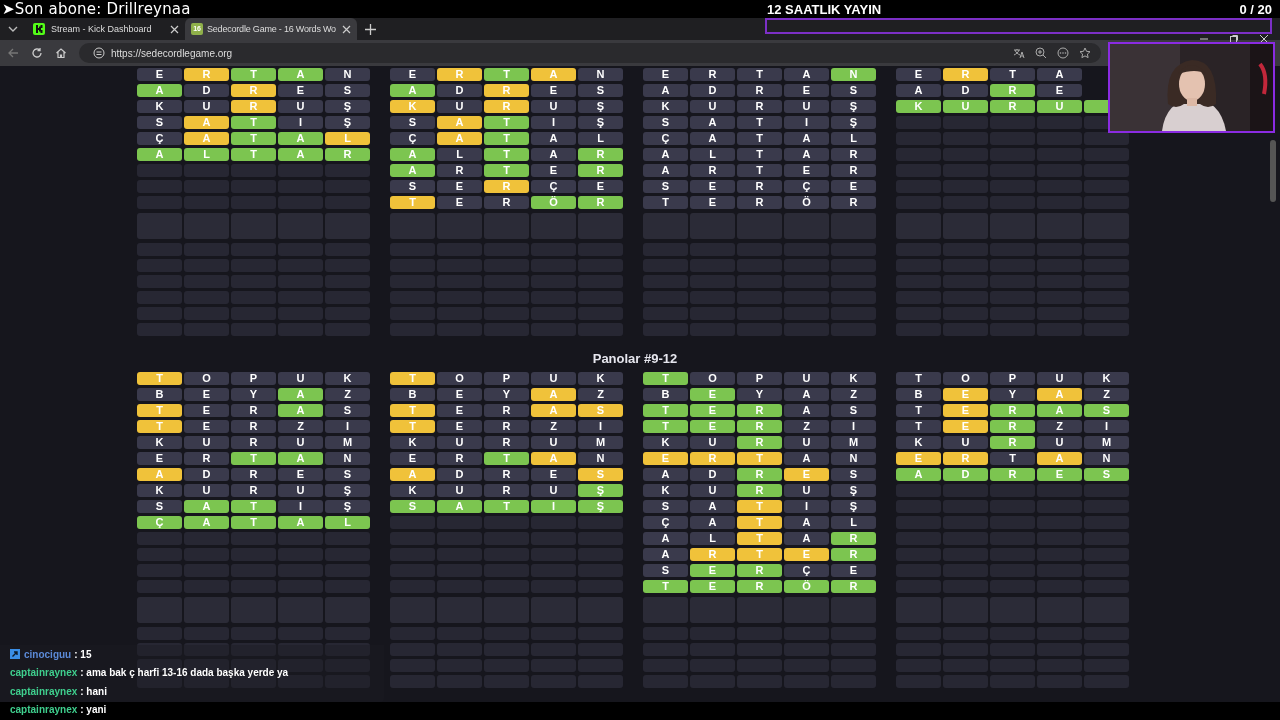  Describe the element at coordinates (824, 9) in the screenshot. I see `stream-title: 12 SAATLIK YAYIN` at that location.